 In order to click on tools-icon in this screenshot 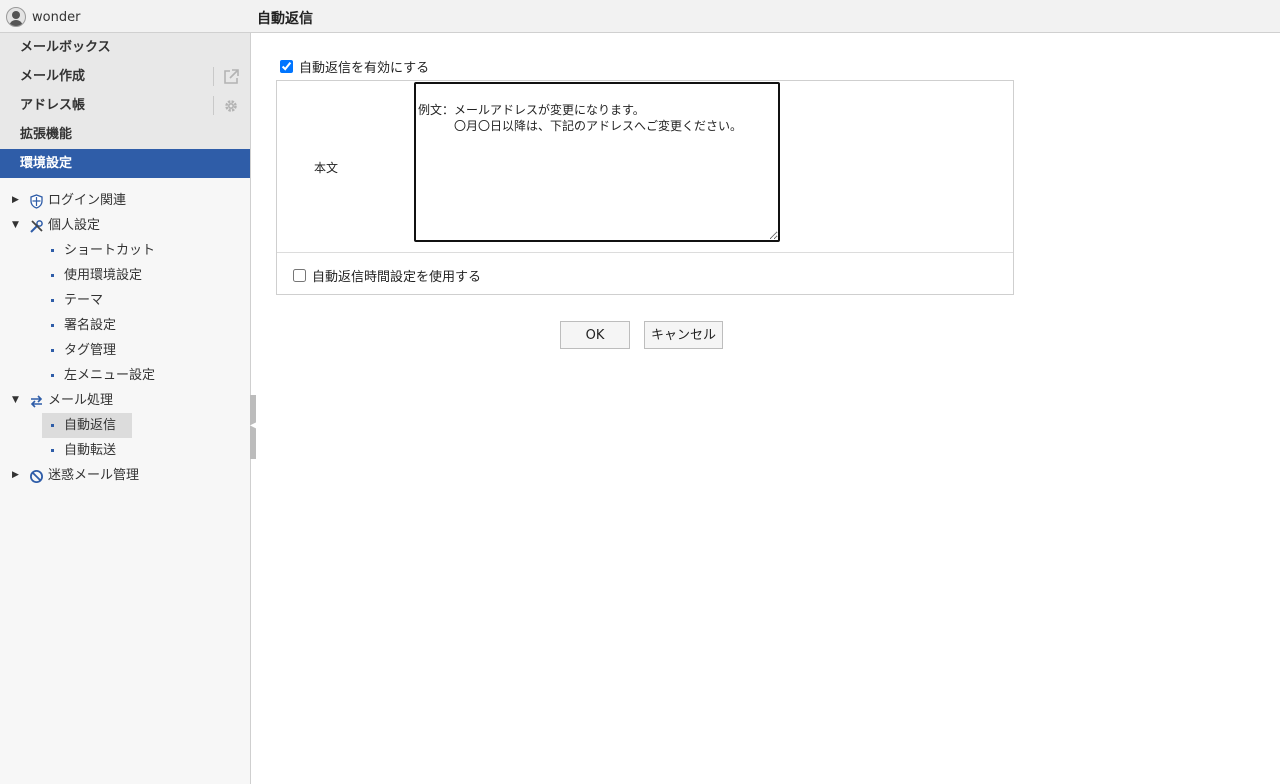, I will do `click(36, 225)`.